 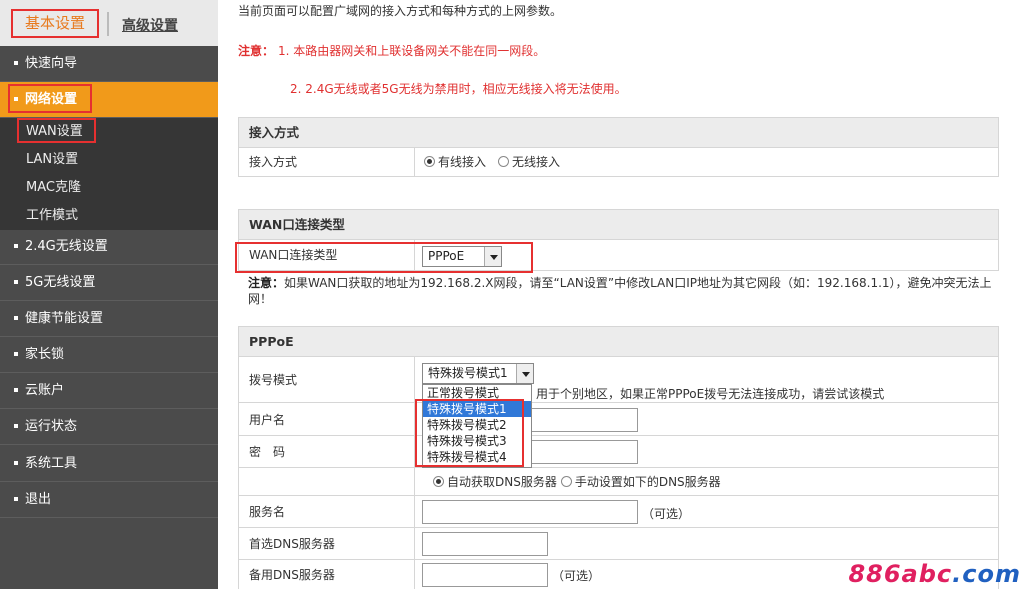 I want to click on sidebar-item-label: 5G无线设置, so click(x=60, y=282).